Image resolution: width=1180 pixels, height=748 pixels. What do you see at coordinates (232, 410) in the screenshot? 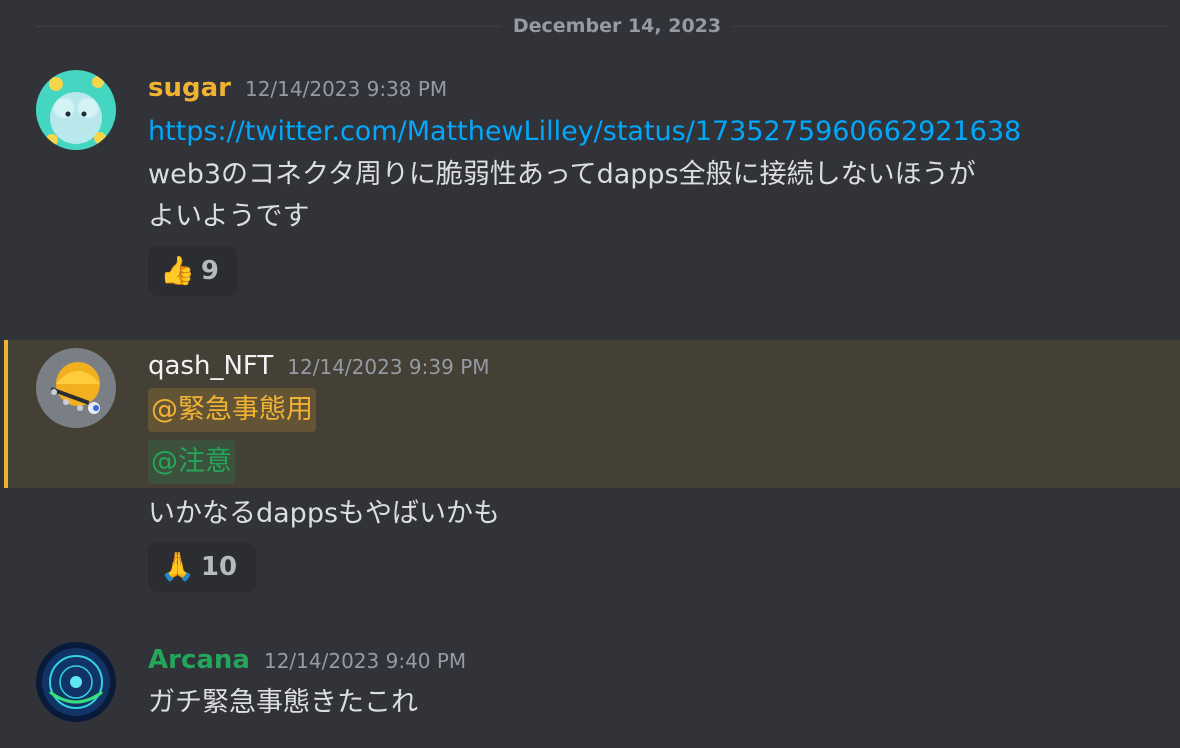
I see `role-mention-emergency: @緊急事態用` at bounding box center [232, 410].